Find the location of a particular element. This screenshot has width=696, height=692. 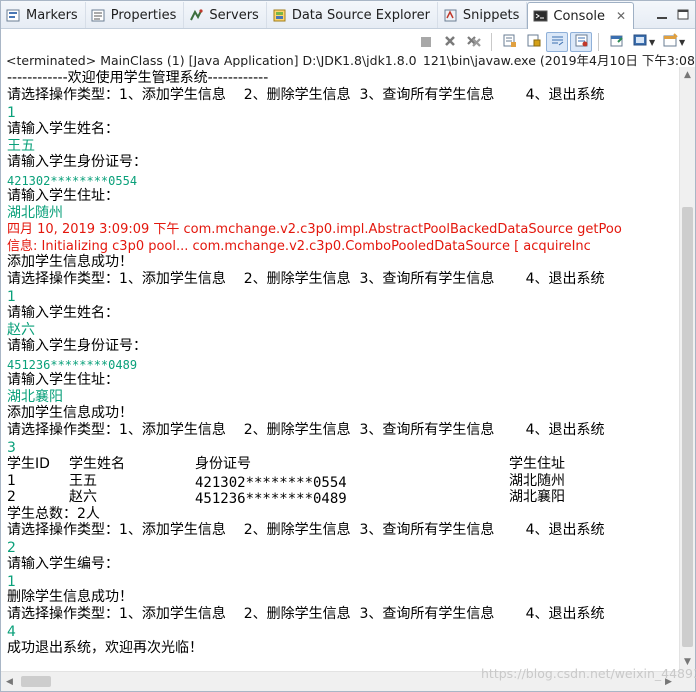

word-wrap-icon is located at coordinates (557, 42).